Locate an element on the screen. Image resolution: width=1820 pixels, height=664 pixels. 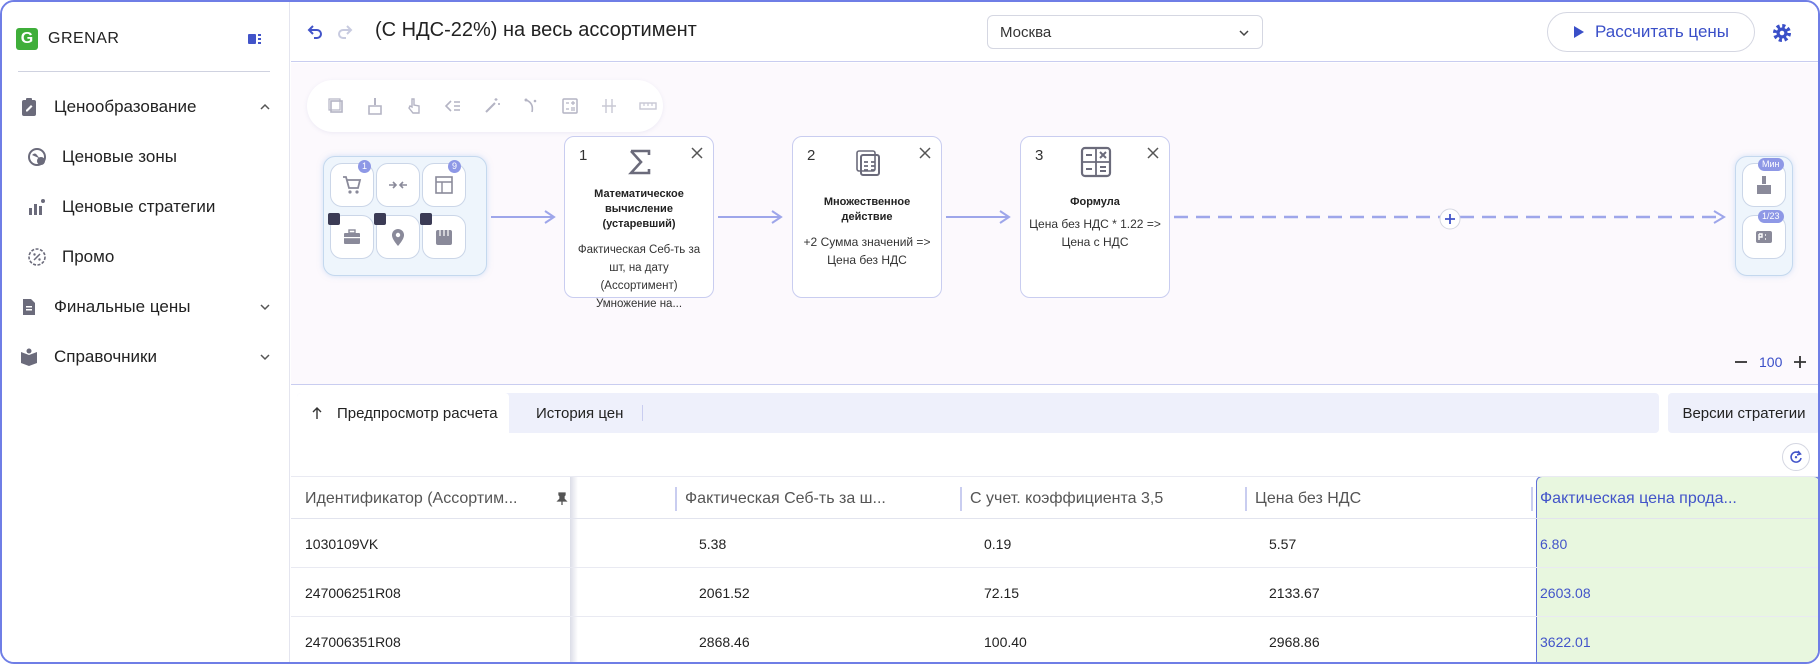
ruler-icon is located at coordinates (648, 106).